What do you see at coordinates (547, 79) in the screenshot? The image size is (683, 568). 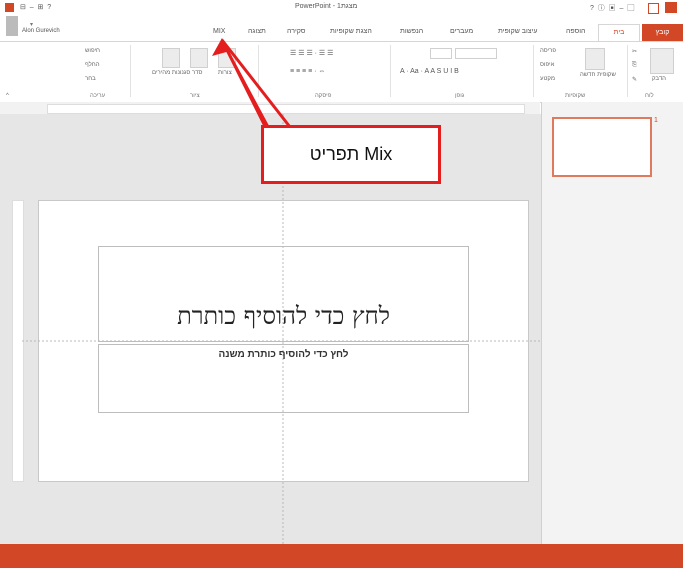 I see `section-button: מקטע` at bounding box center [547, 79].